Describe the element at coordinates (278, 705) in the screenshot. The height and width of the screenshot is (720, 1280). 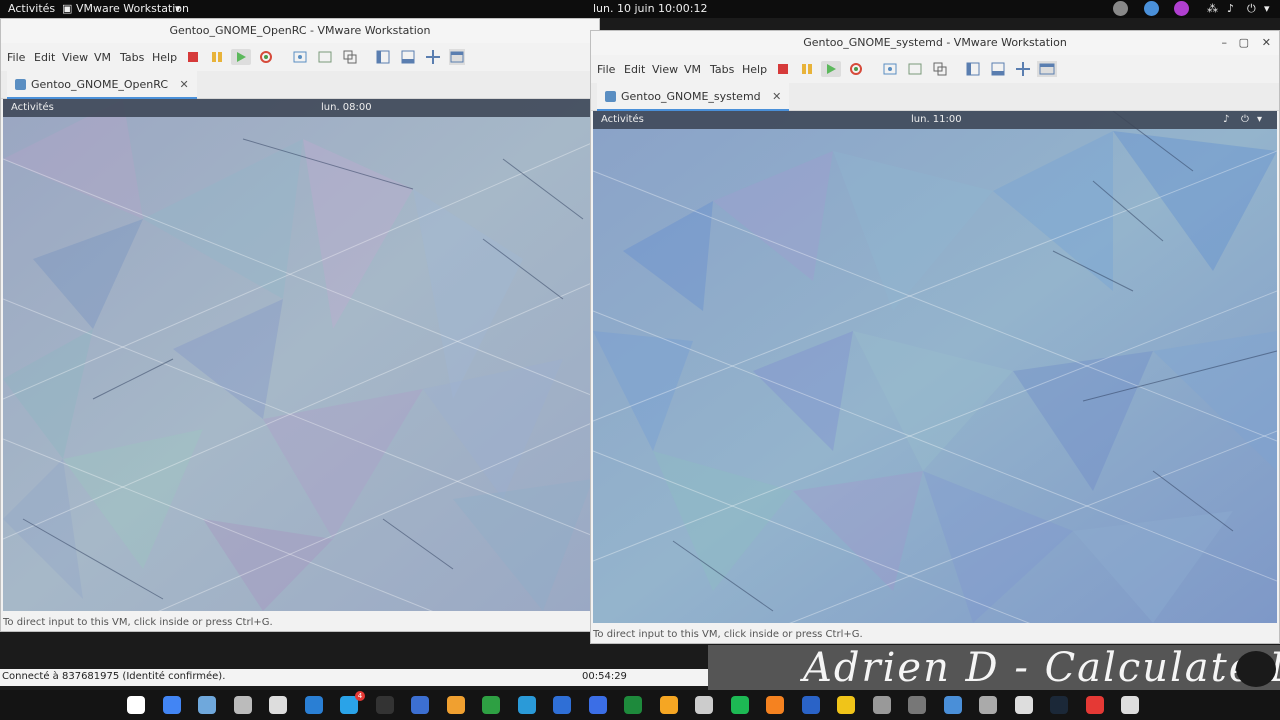
I see `home-icon` at that location.